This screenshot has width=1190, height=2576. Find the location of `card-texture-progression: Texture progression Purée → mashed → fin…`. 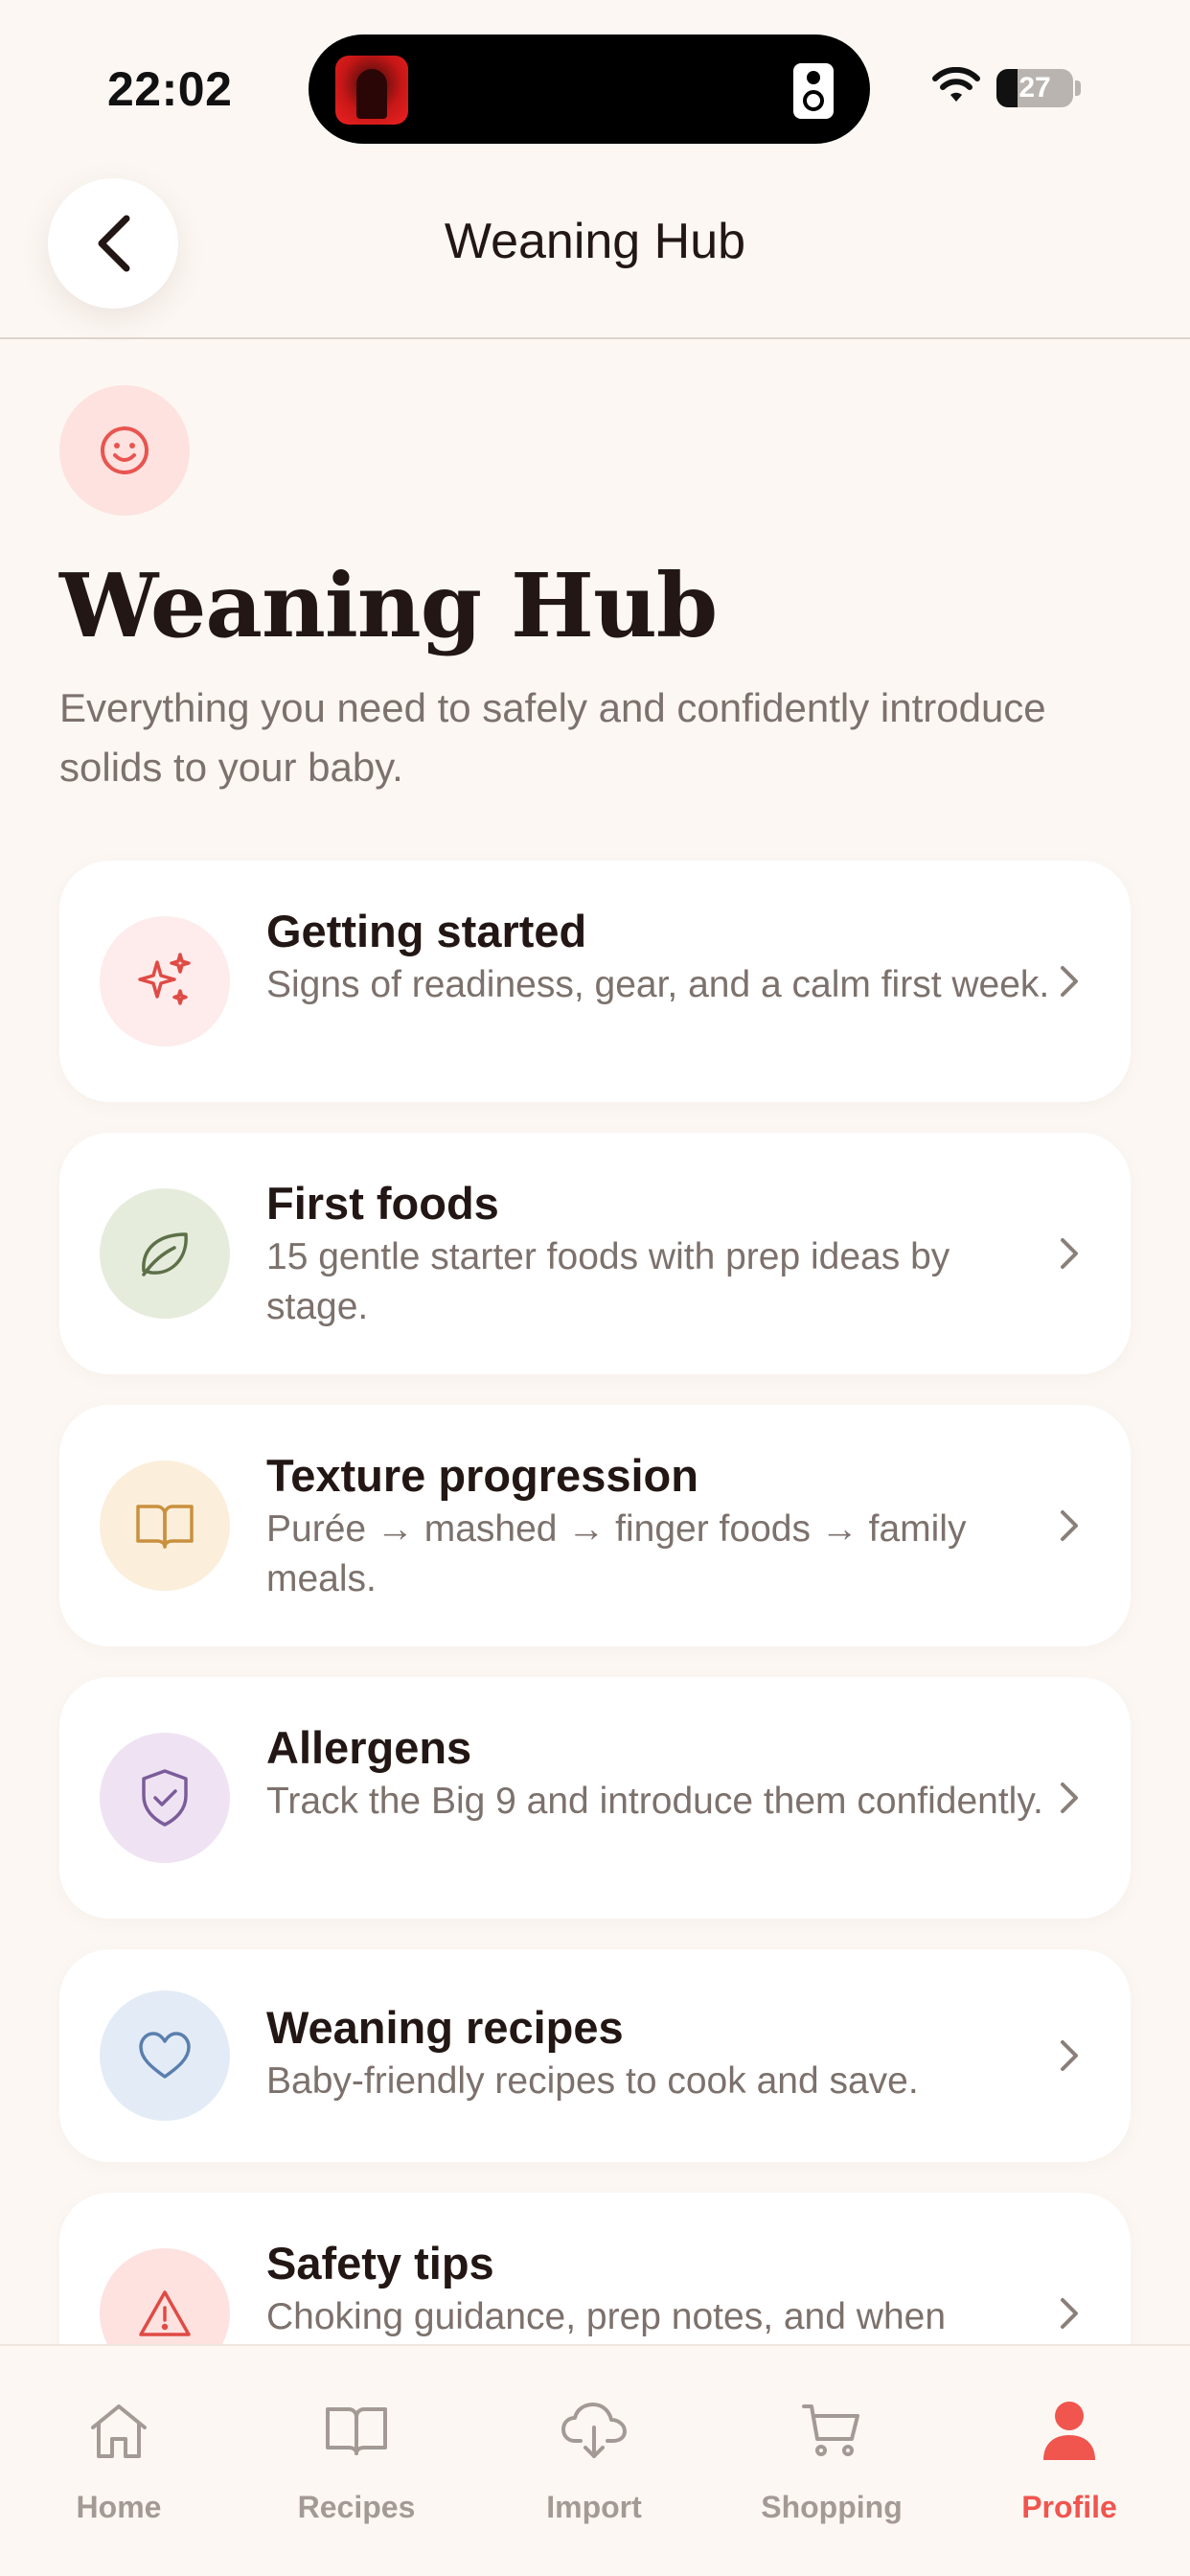

card-texture-progression: Texture progression Purée → mashed → fin… is located at coordinates (595, 1525).